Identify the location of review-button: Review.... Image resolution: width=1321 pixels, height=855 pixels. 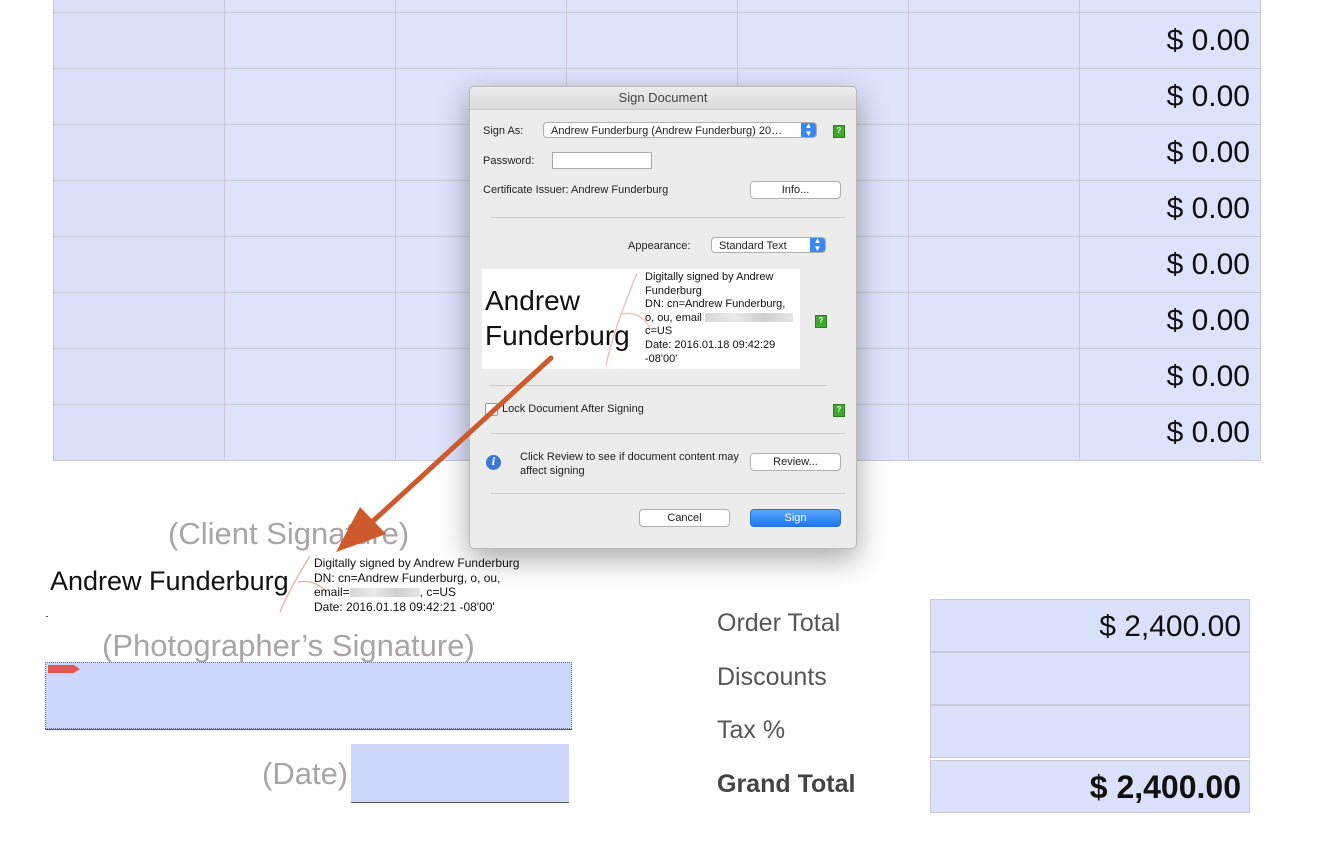
(795, 462).